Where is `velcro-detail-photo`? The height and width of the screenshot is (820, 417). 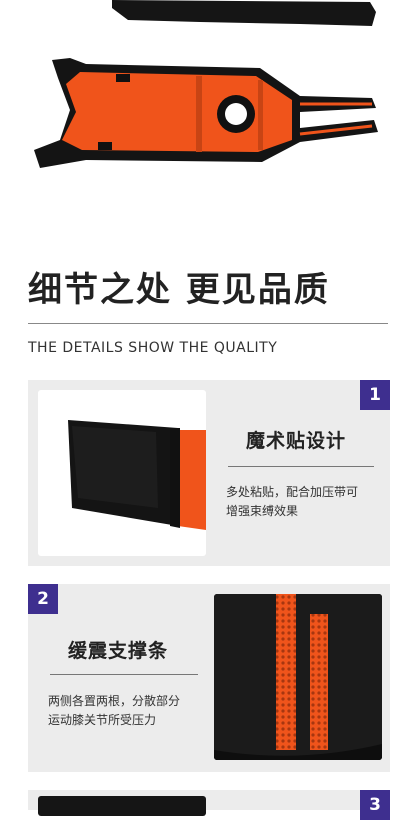 velcro-detail-photo is located at coordinates (122, 473).